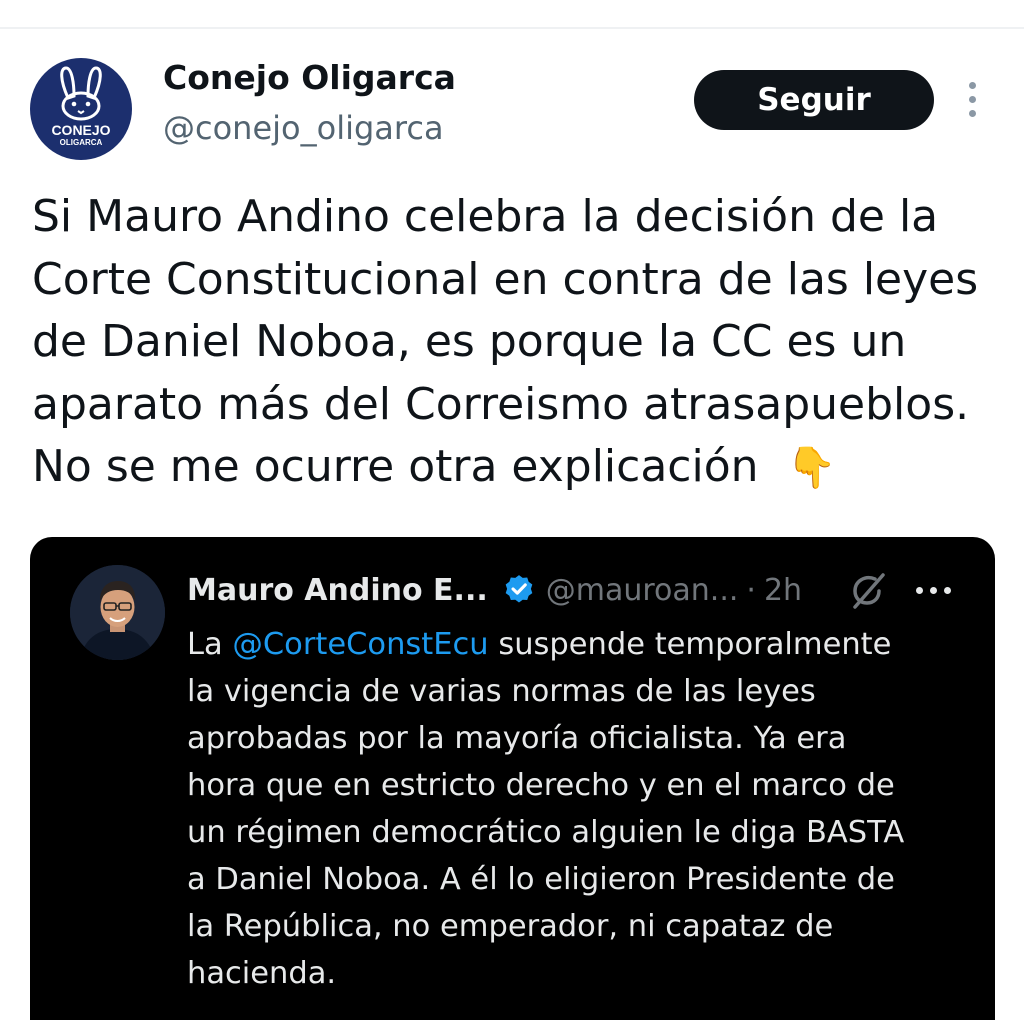  I want to click on quoted-text-rest: suspende temporalmente, so click(690, 644).